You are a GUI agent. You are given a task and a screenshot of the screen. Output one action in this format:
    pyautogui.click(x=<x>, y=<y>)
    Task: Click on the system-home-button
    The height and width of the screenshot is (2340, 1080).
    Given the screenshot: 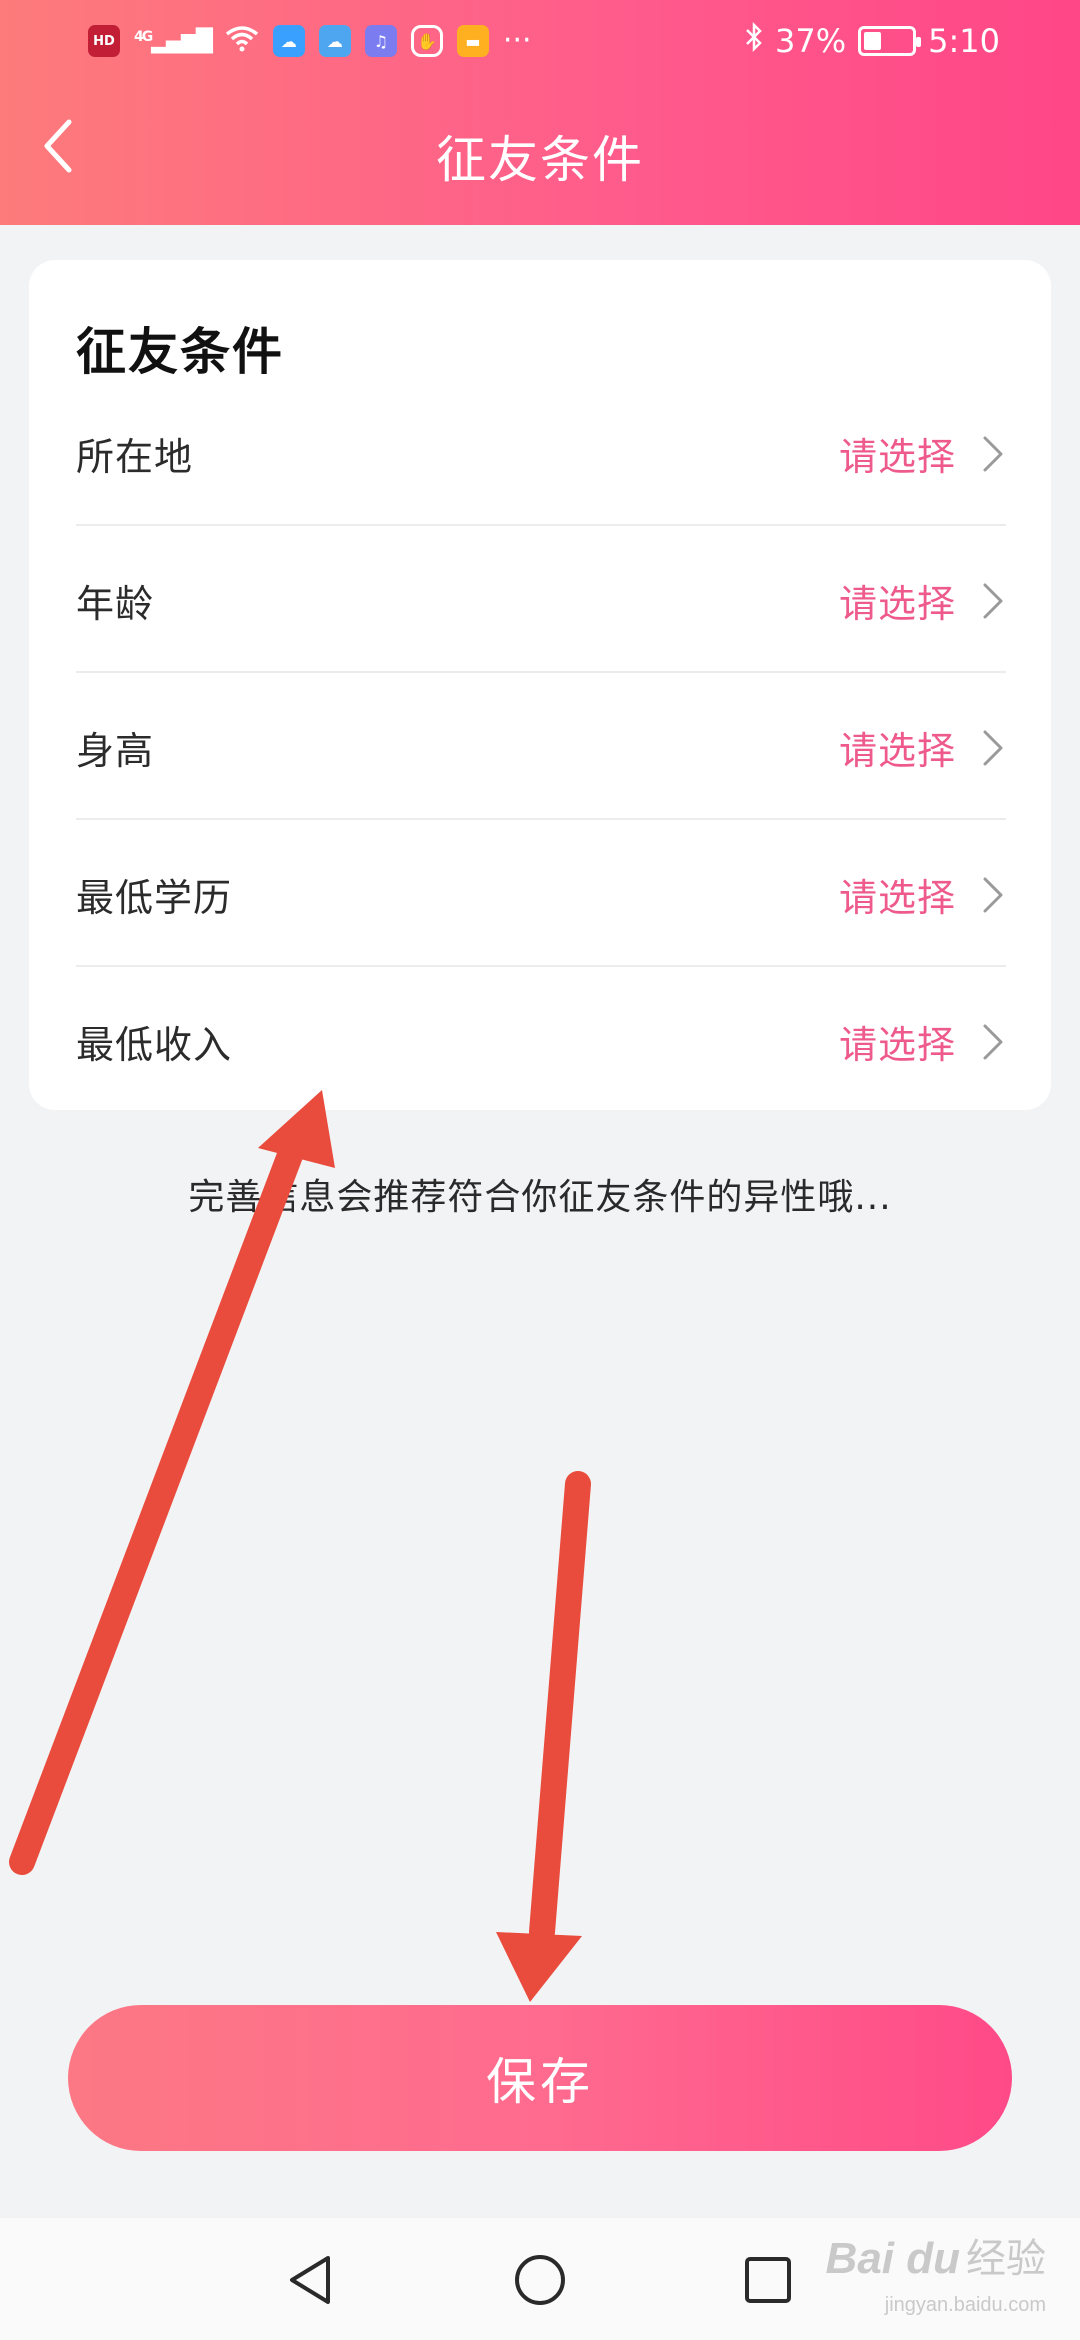 What is the action you would take?
    pyautogui.click(x=540, y=2280)
    